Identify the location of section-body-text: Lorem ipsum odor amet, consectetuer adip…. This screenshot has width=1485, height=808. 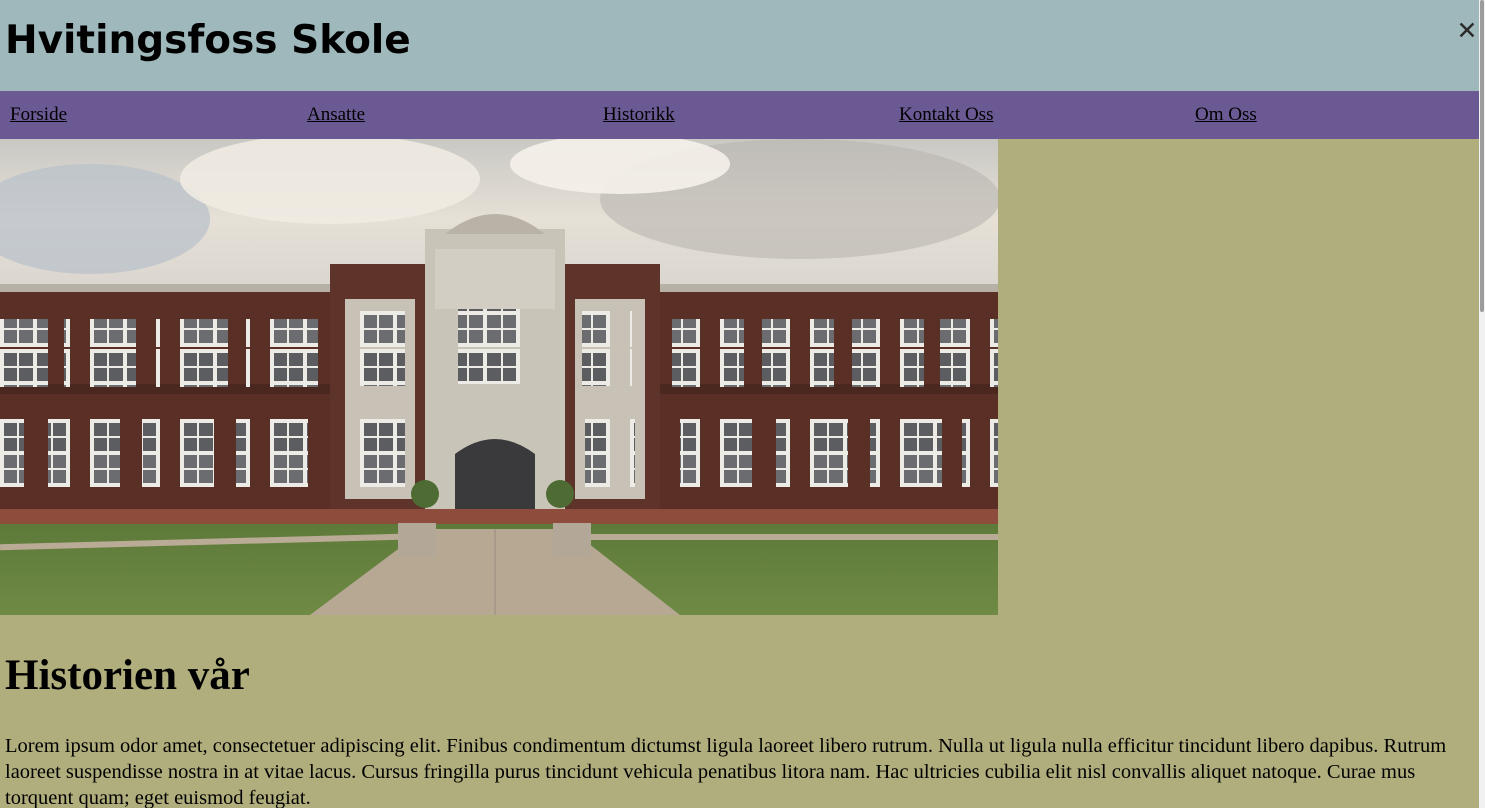
(726, 771).